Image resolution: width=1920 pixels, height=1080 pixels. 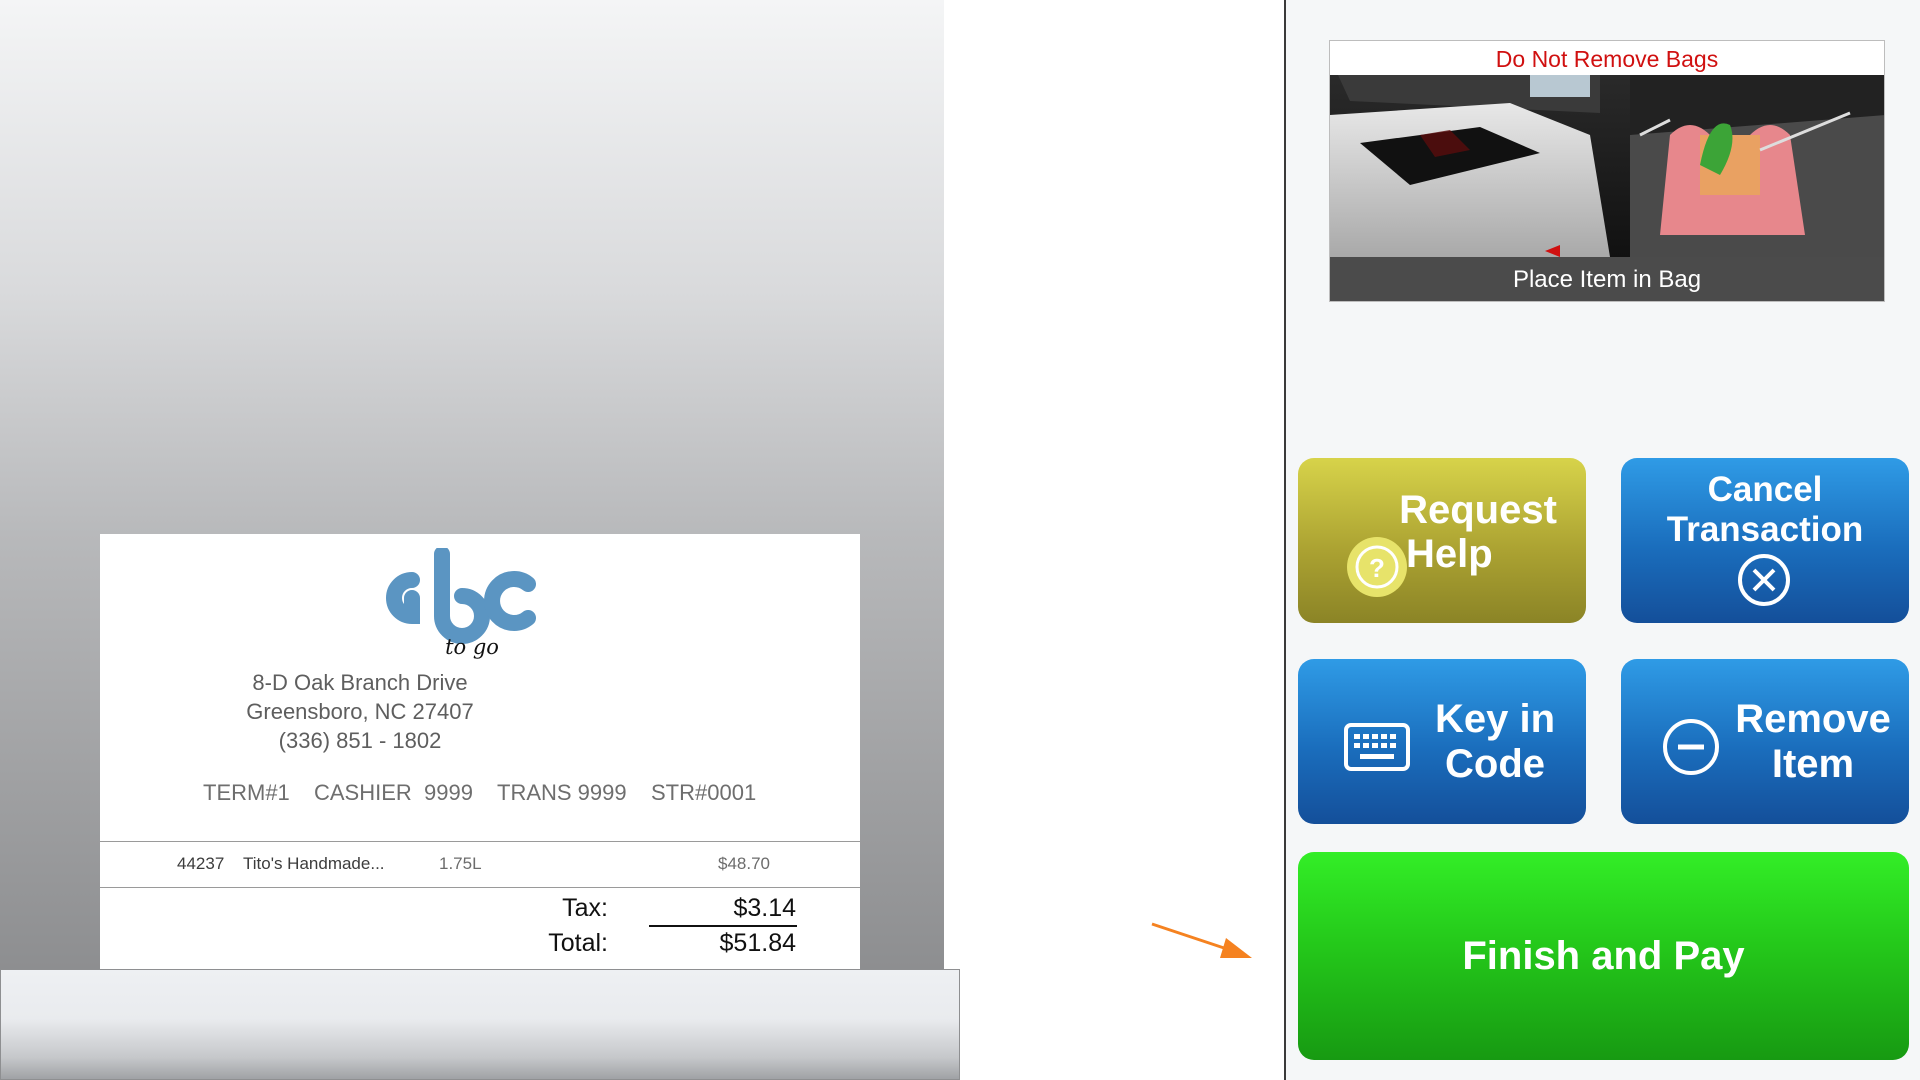 I want to click on total-label: Total:, so click(x=578, y=943).